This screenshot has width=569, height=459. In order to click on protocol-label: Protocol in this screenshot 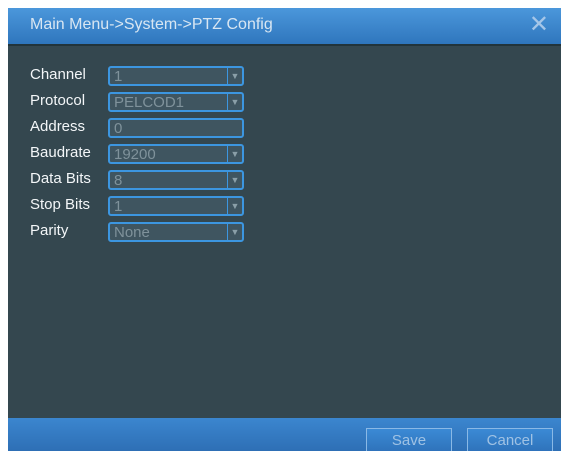, I will do `click(58, 100)`.